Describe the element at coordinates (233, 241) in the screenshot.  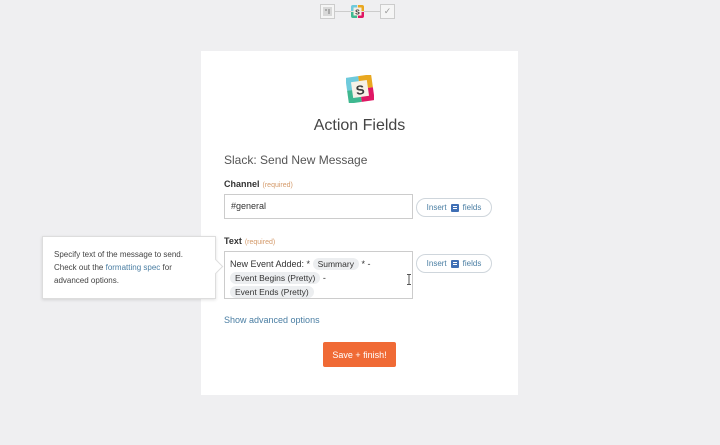
I see `text-label-text: Text` at that location.